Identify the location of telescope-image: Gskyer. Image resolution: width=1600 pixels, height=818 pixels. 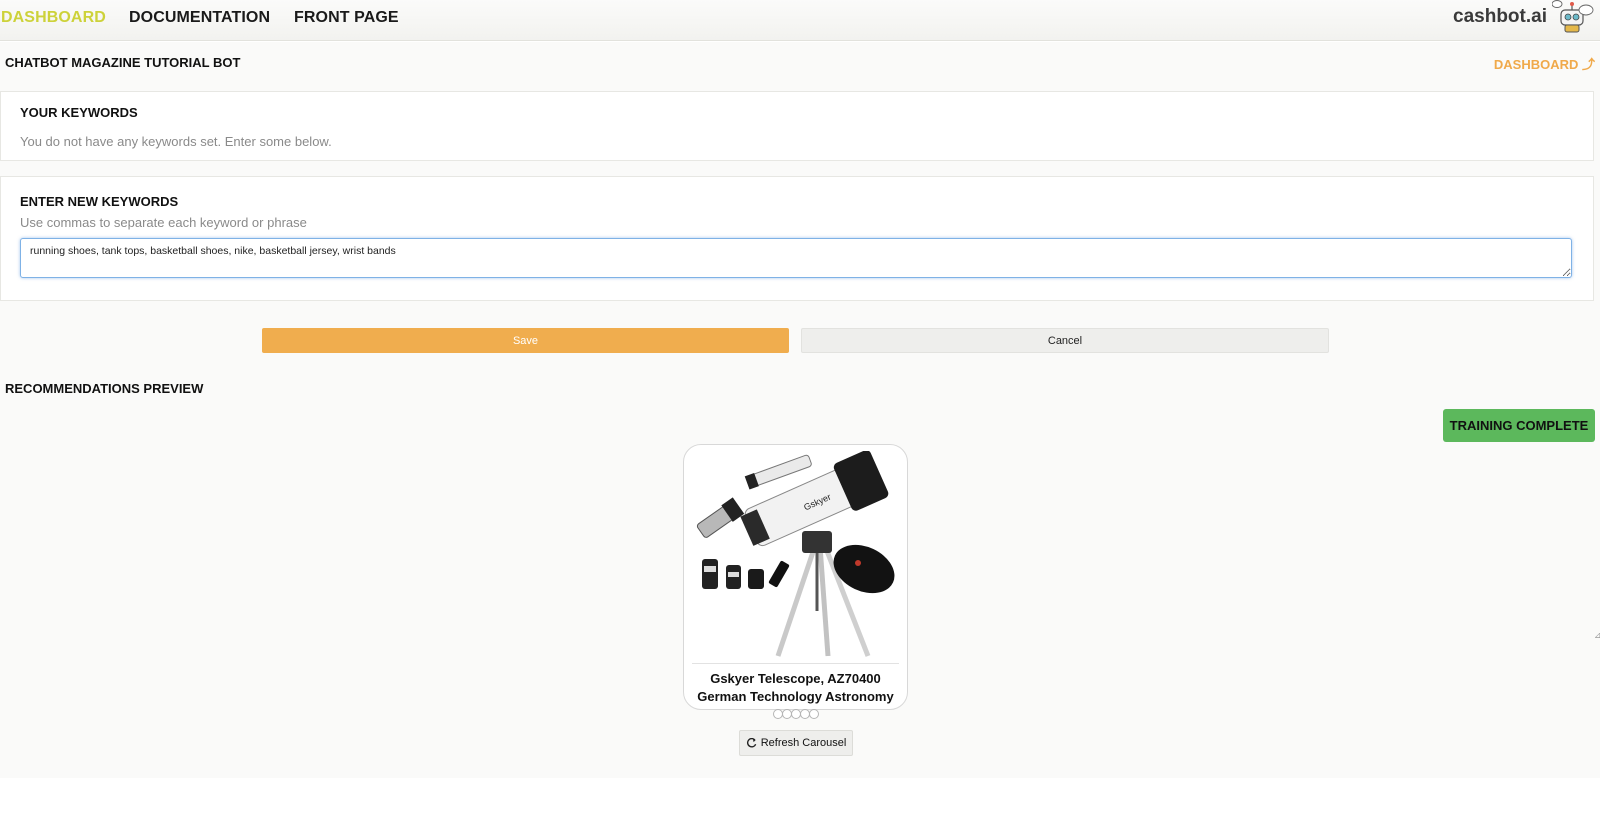
(795, 554).